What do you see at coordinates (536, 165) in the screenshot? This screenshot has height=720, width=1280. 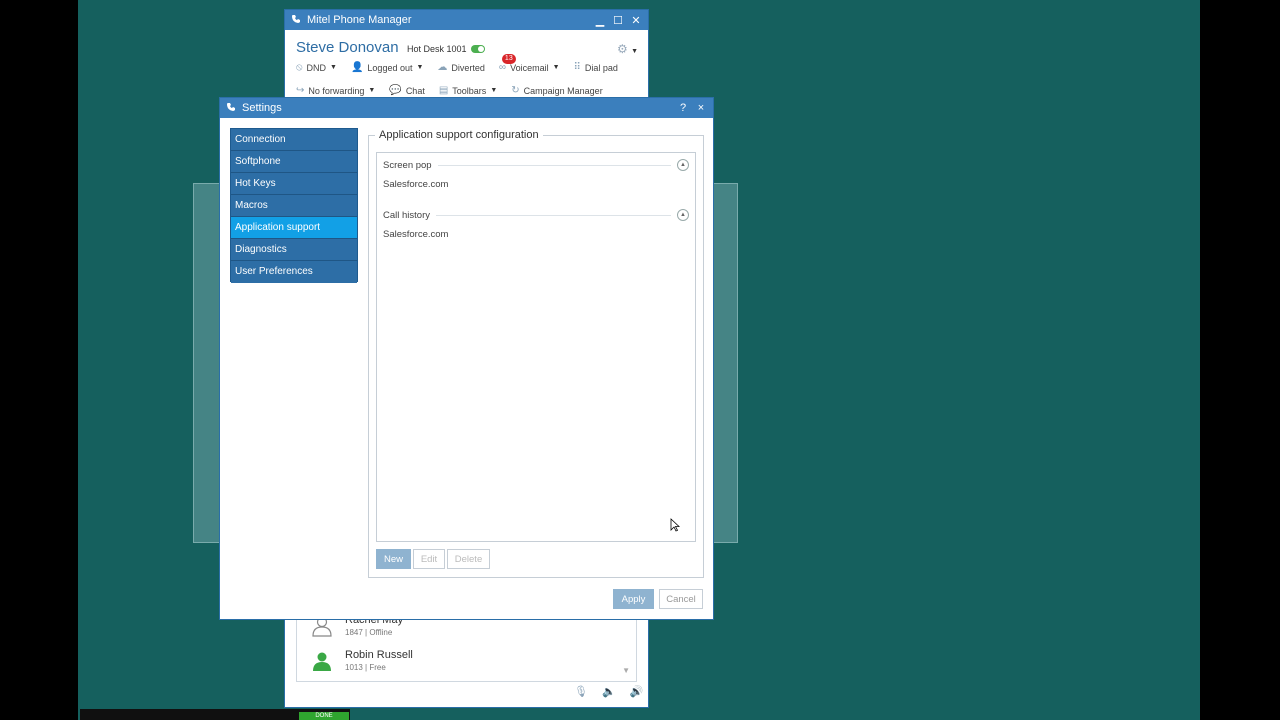 I see `section-header-screen-pop: Screen pop ▲` at bounding box center [536, 165].